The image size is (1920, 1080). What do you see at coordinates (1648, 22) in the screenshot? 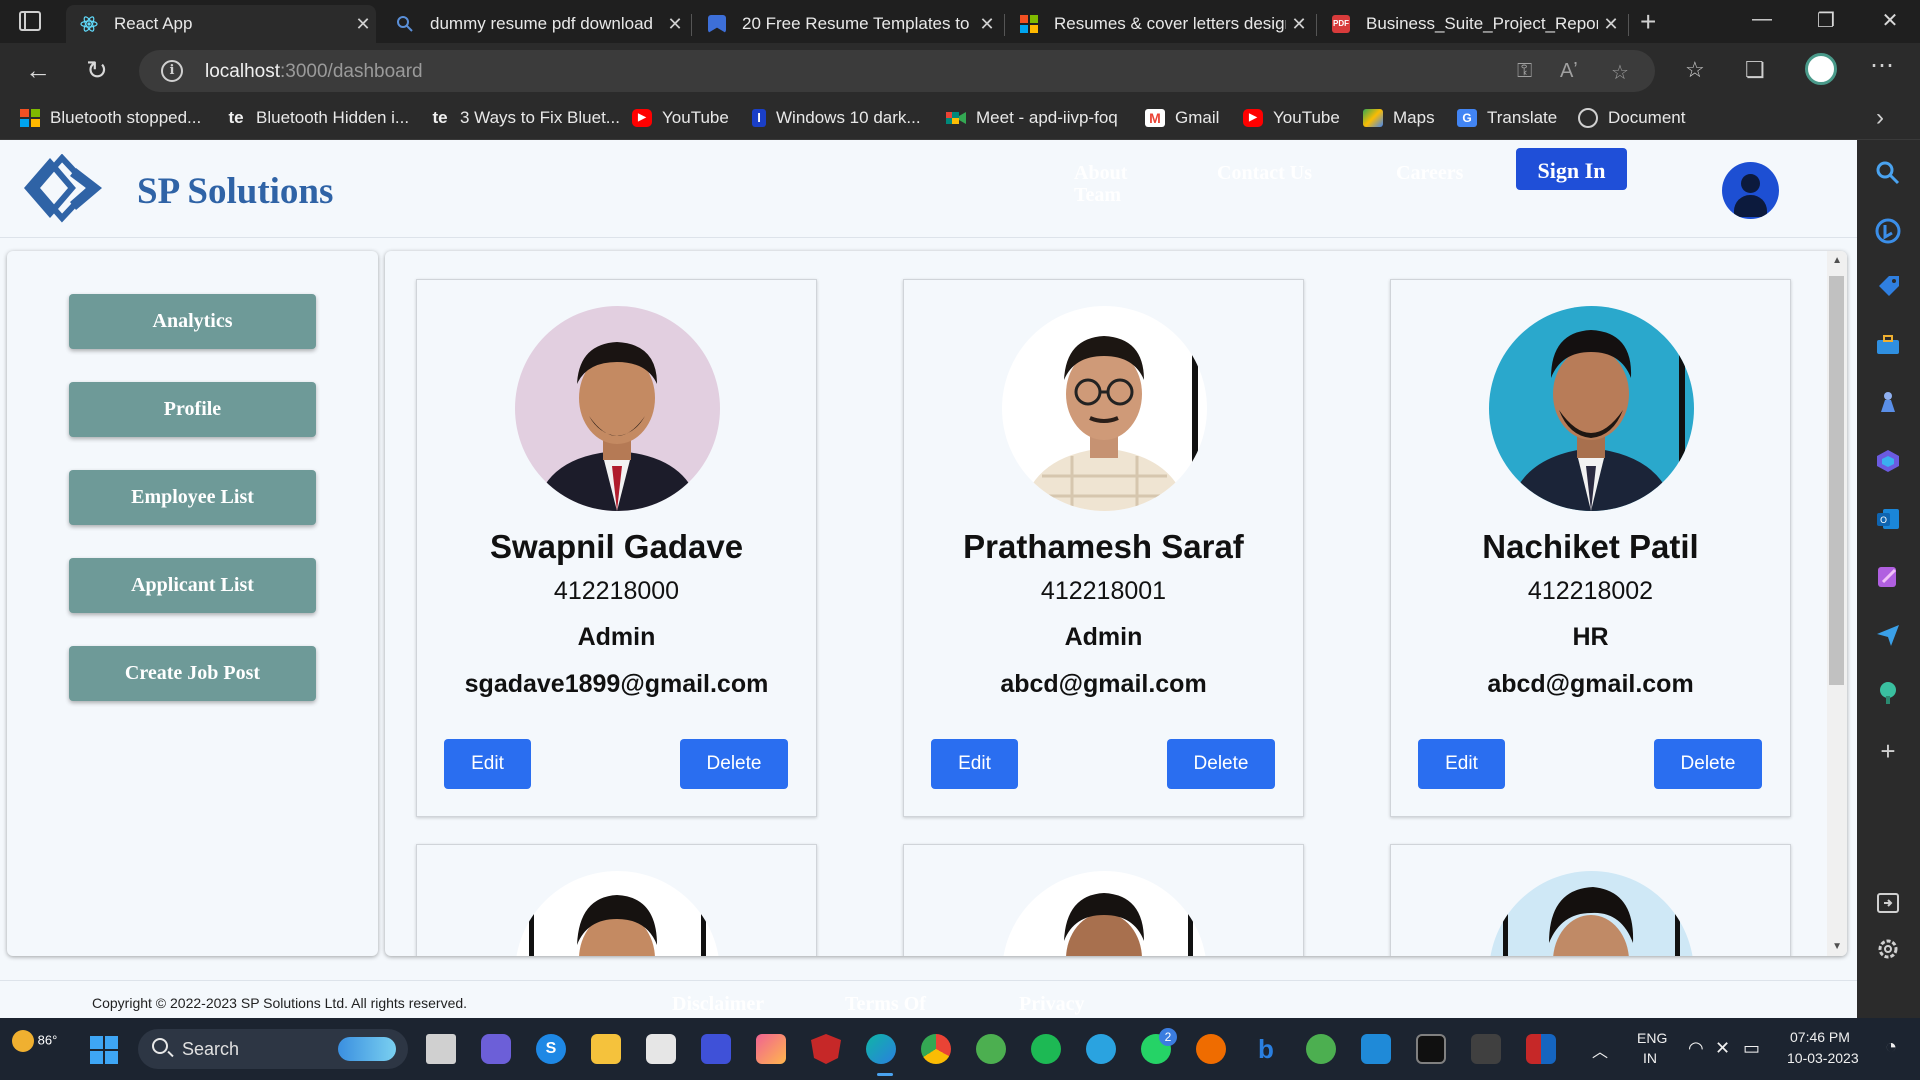
I see `new-tab-button: +` at bounding box center [1648, 22].